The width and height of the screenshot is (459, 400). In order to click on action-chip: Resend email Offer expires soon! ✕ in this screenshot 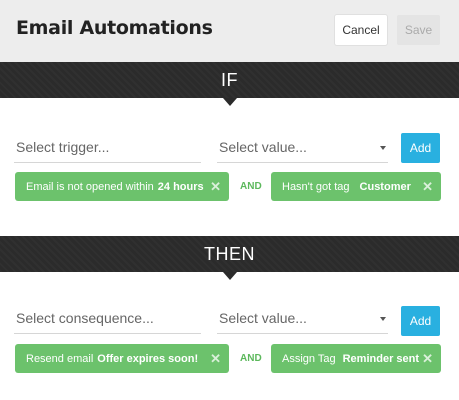, I will do `click(122, 358)`.